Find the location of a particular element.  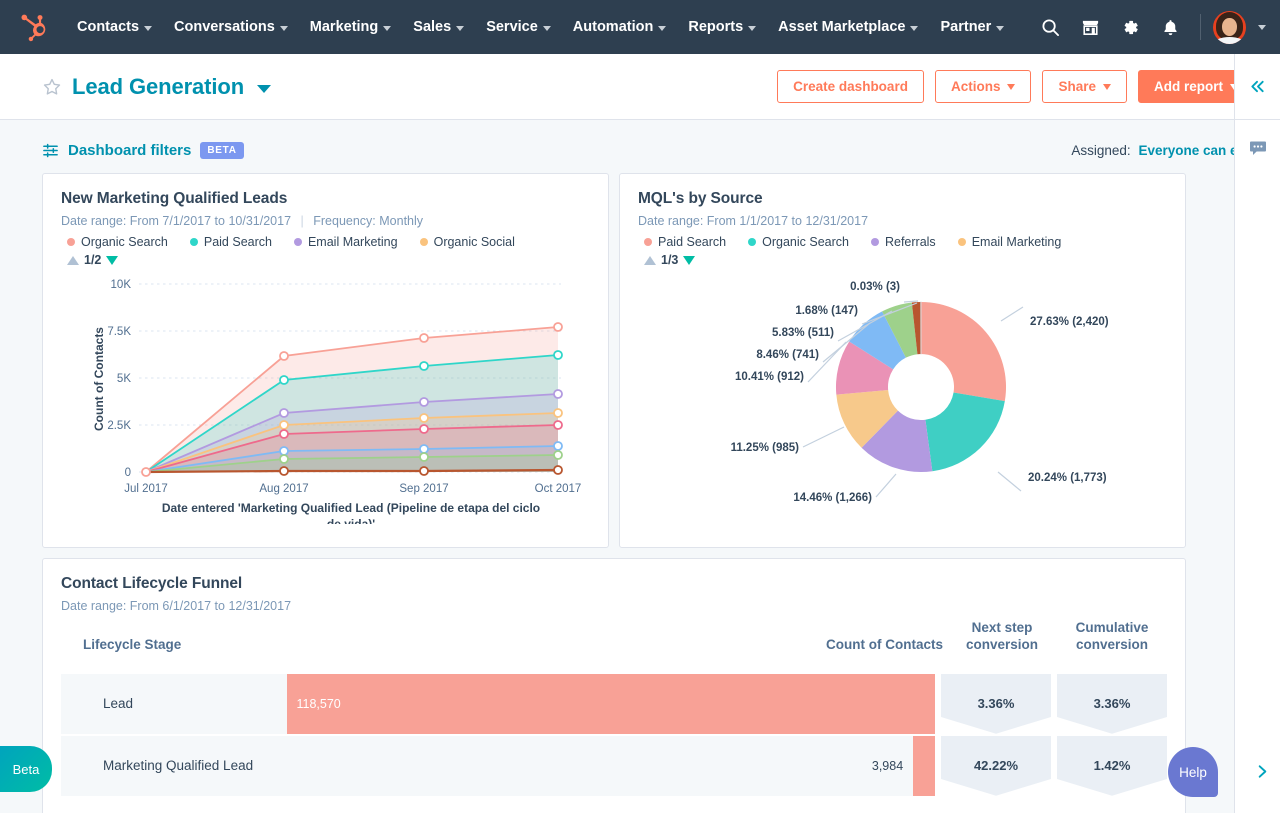

nav-item-asset-marketplace: Asset Marketplace is located at coordinates (848, 27).